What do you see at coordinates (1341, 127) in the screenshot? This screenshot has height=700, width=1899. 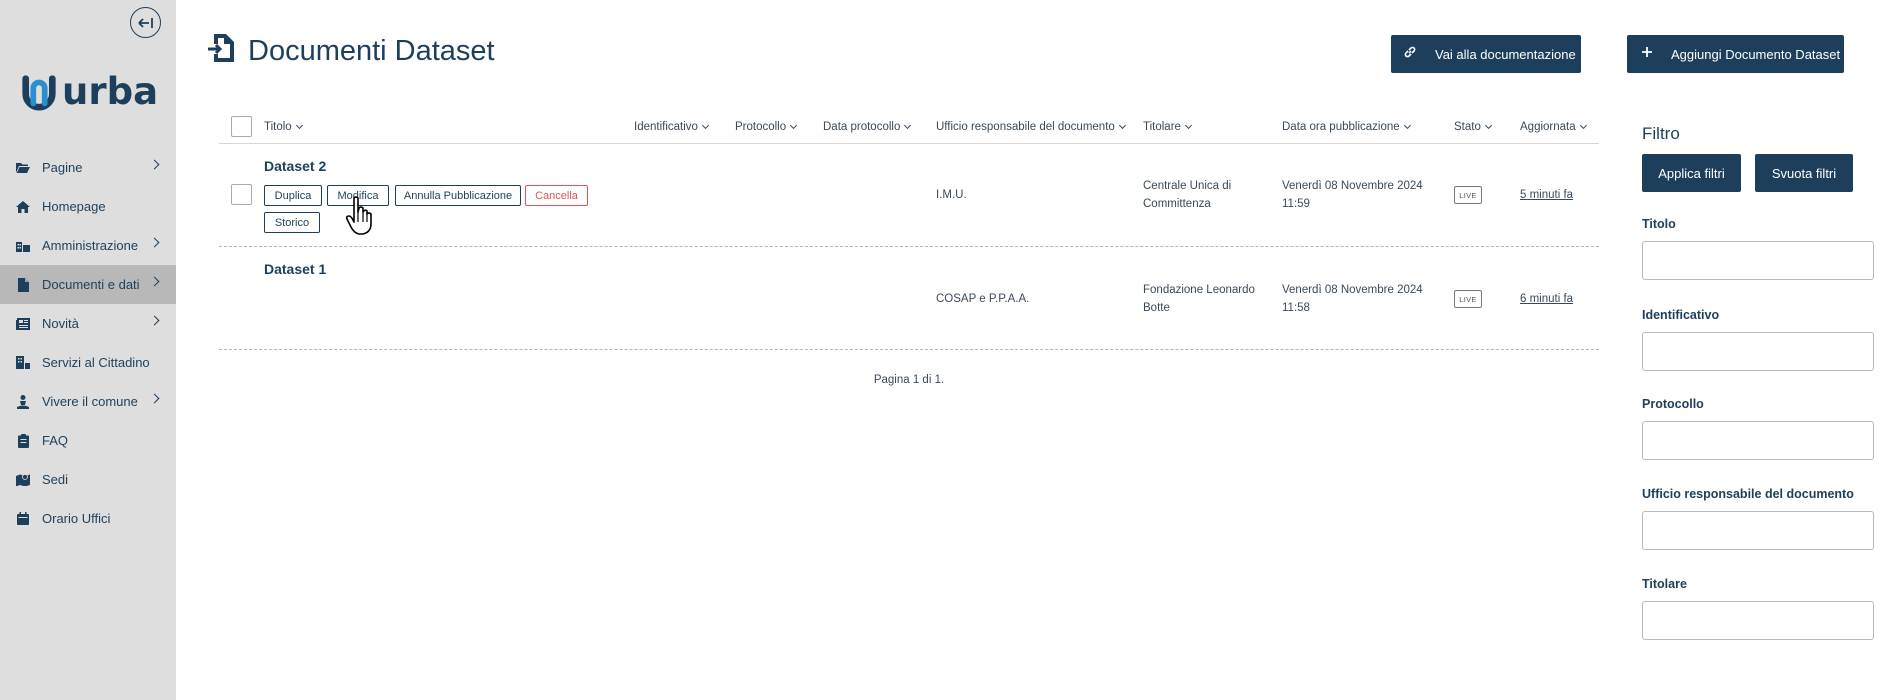 I see `col-label: Data ora pubblicazione` at bounding box center [1341, 127].